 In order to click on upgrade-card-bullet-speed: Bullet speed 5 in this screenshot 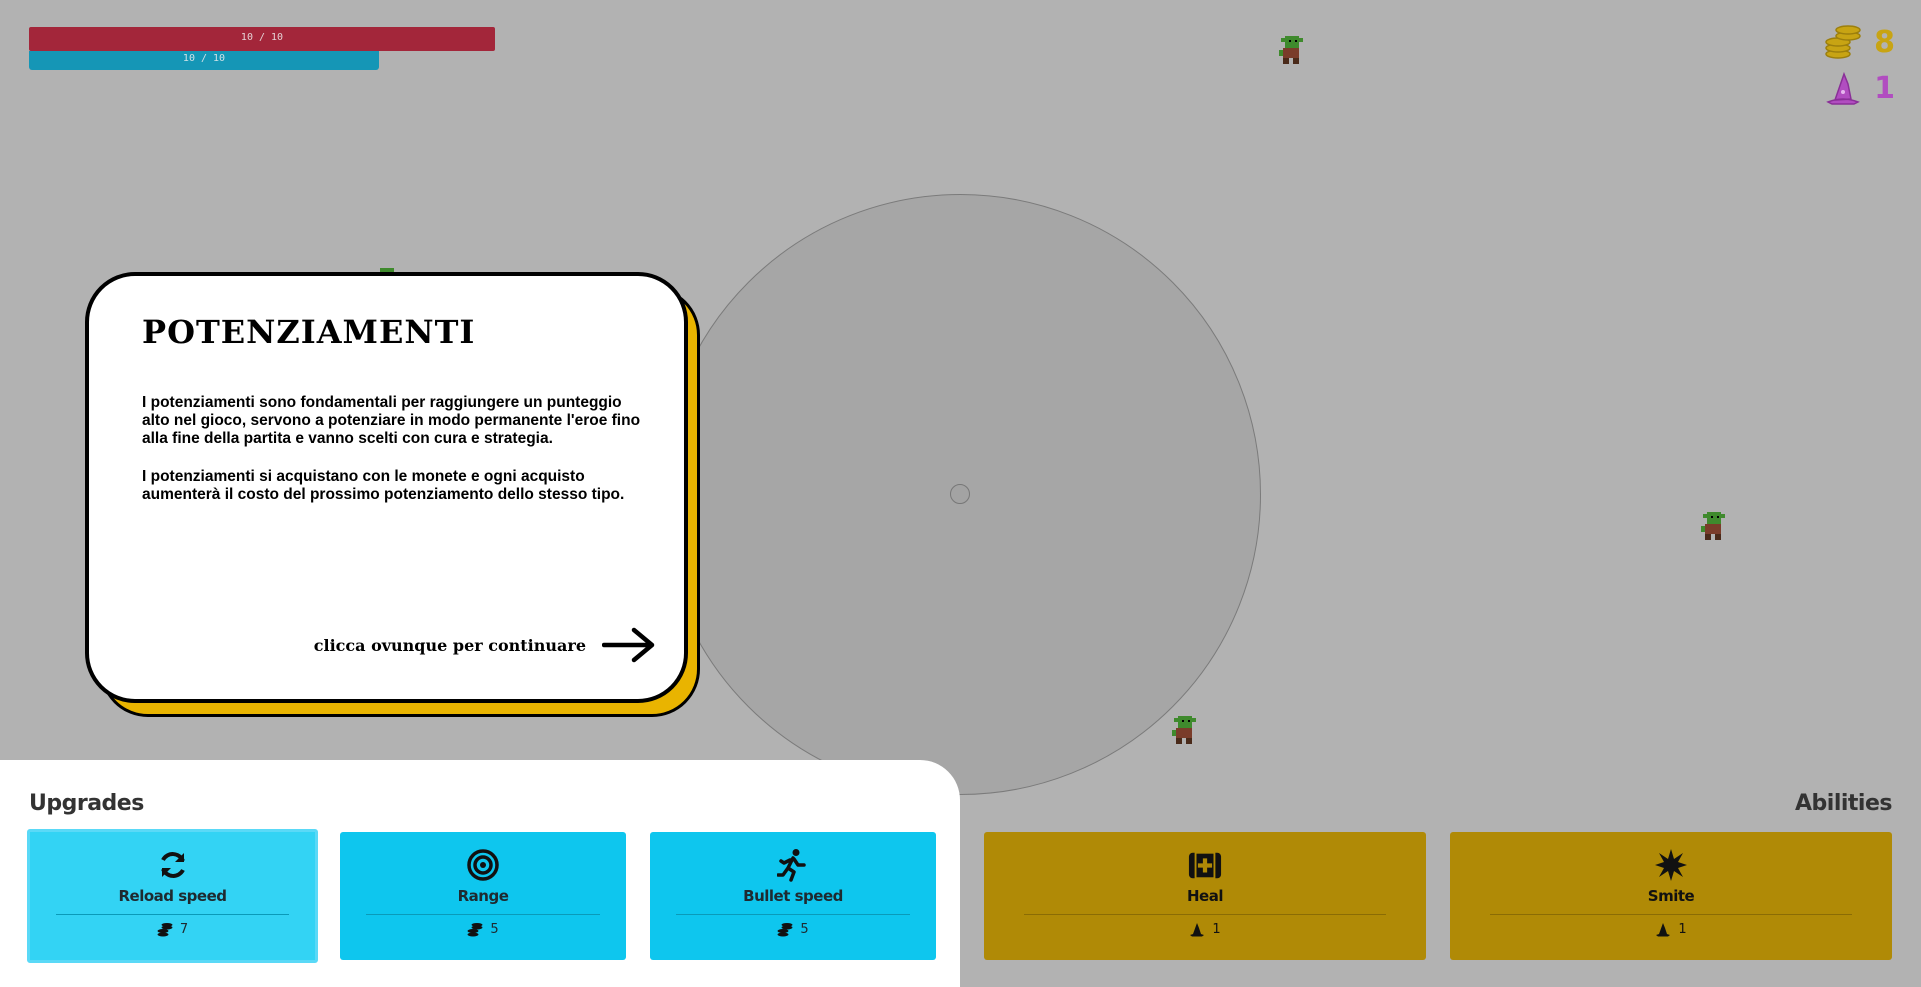, I will do `click(793, 896)`.